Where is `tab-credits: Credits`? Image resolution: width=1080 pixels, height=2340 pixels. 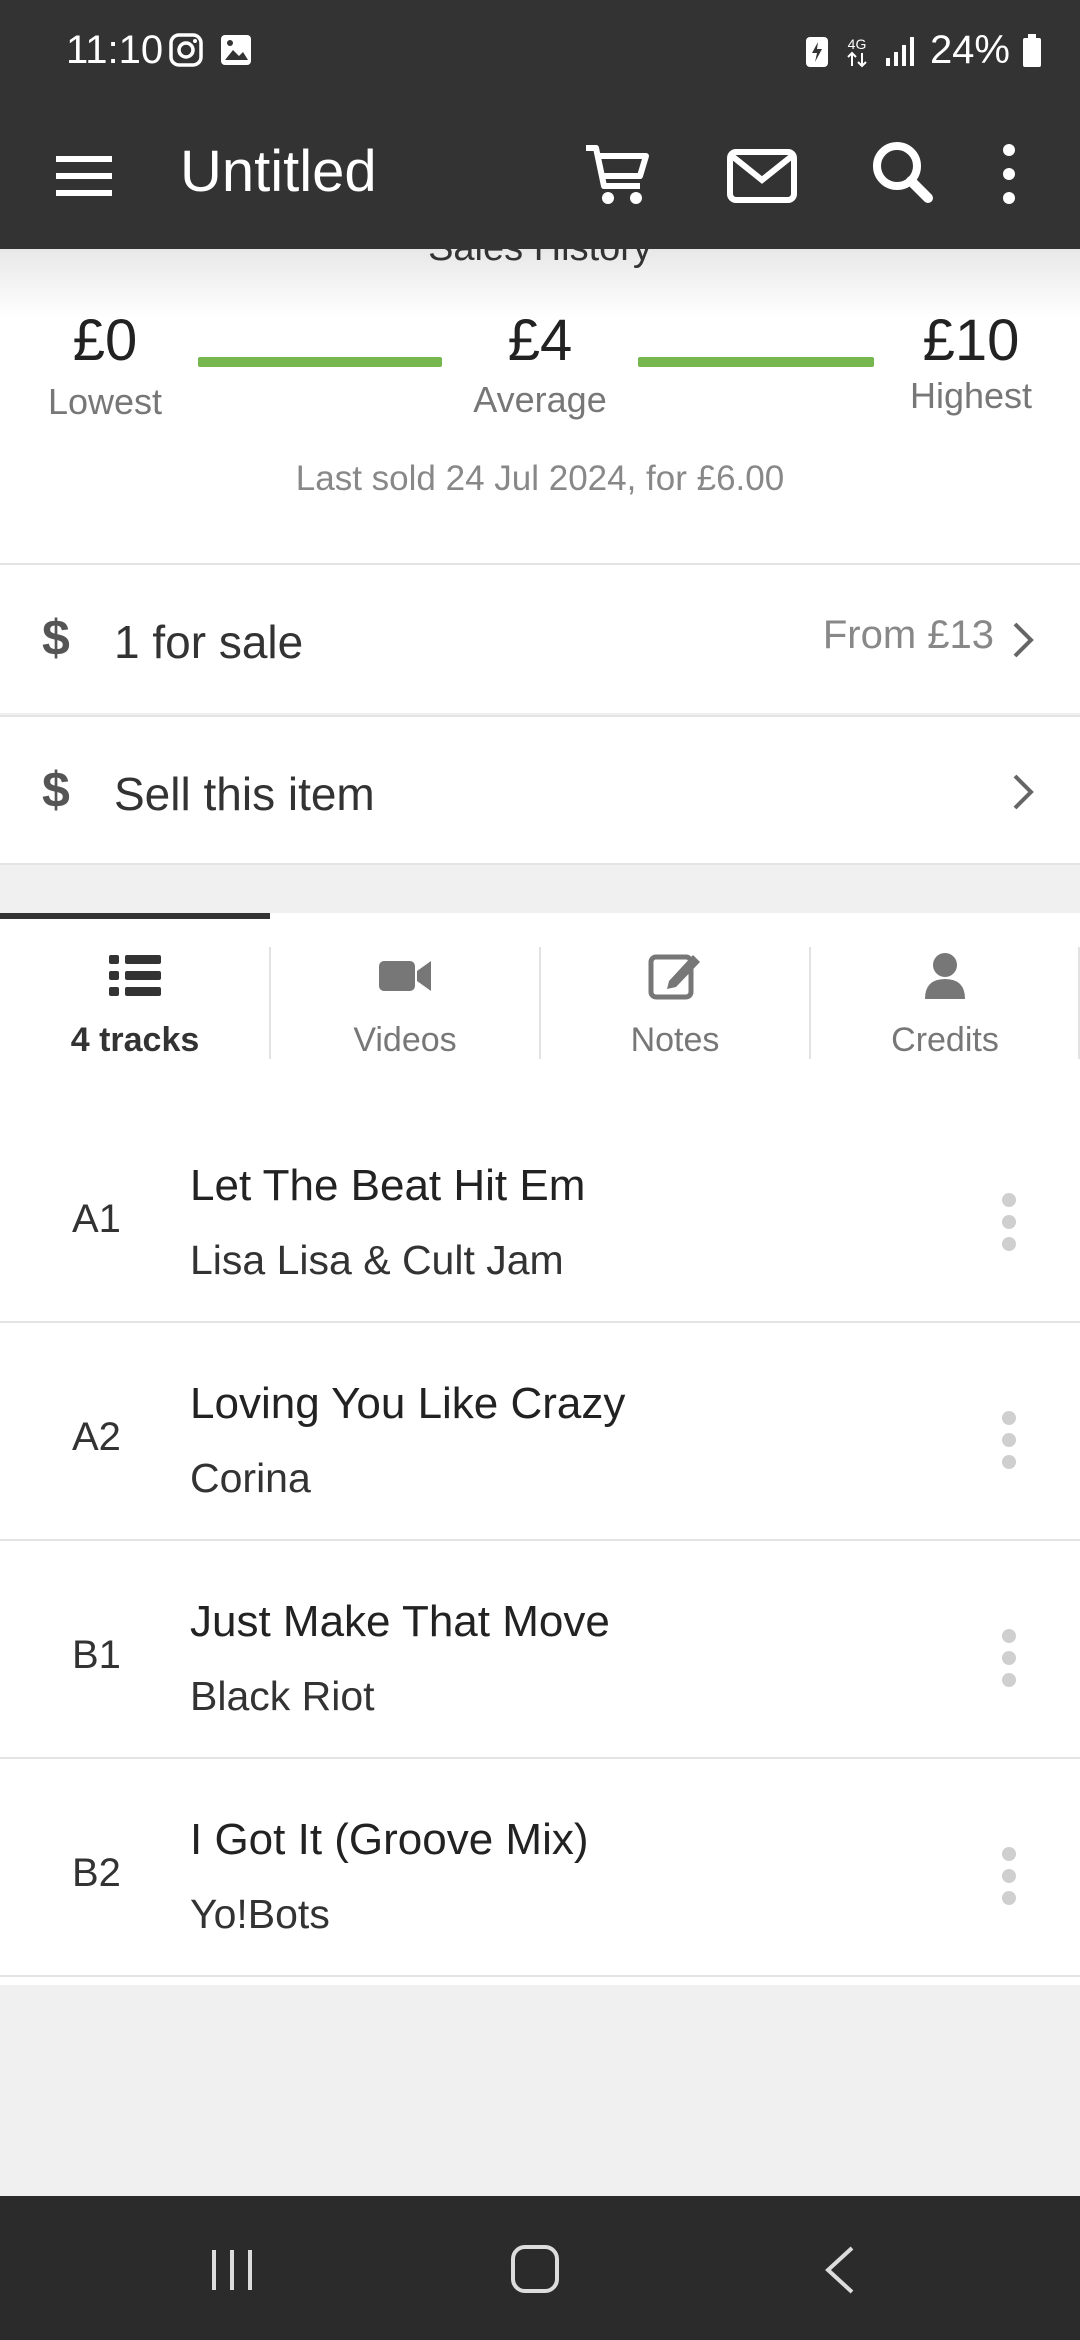
tab-credits: Credits is located at coordinates (945, 1009).